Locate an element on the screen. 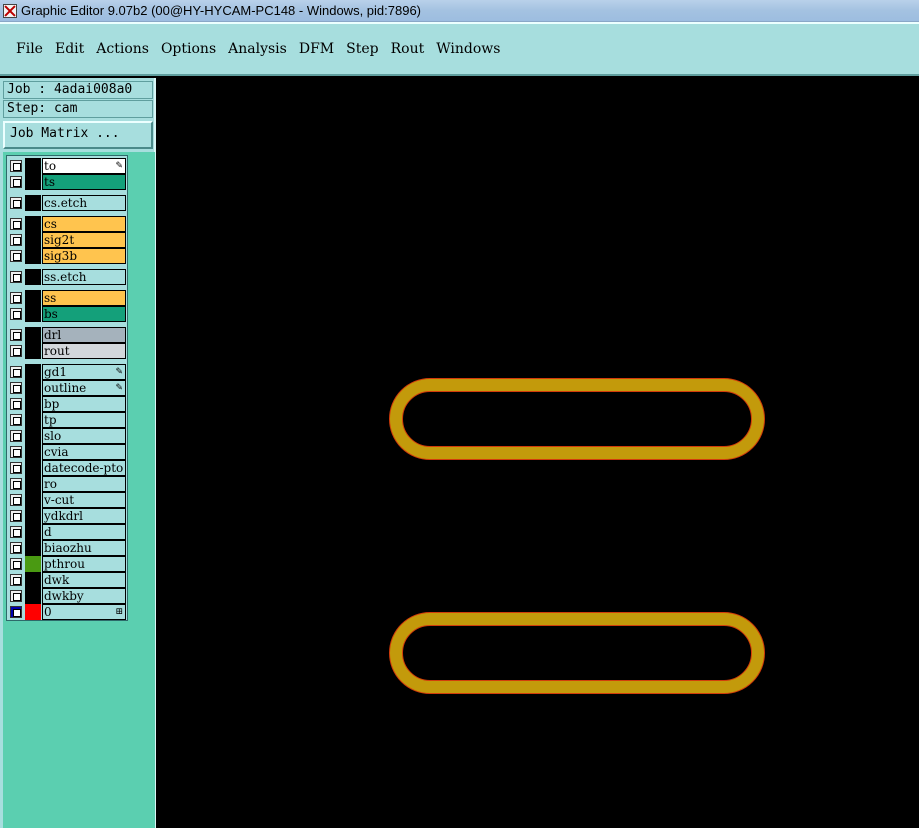  menu-analysis: Analysis is located at coordinates (257, 49).